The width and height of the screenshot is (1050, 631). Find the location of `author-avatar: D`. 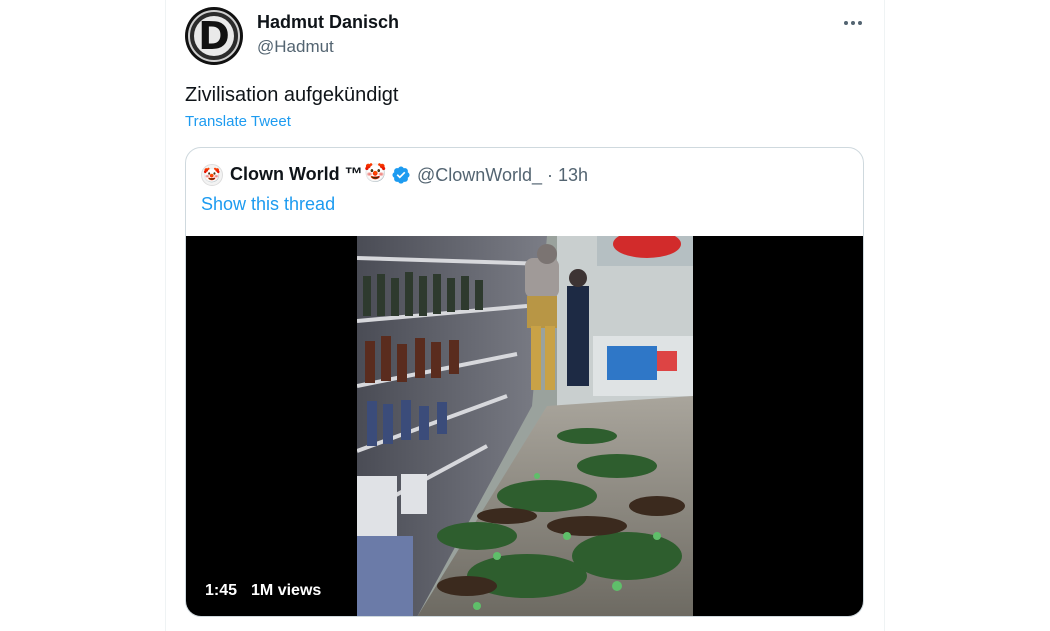

author-avatar: D is located at coordinates (214, 36).